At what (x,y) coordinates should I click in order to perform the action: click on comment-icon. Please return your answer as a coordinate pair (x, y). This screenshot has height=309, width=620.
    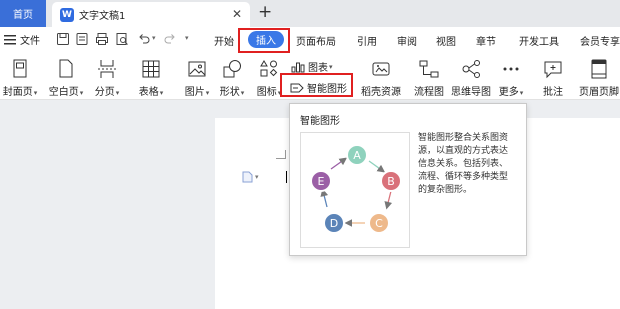
    Looking at the image, I should click on (553, 70).